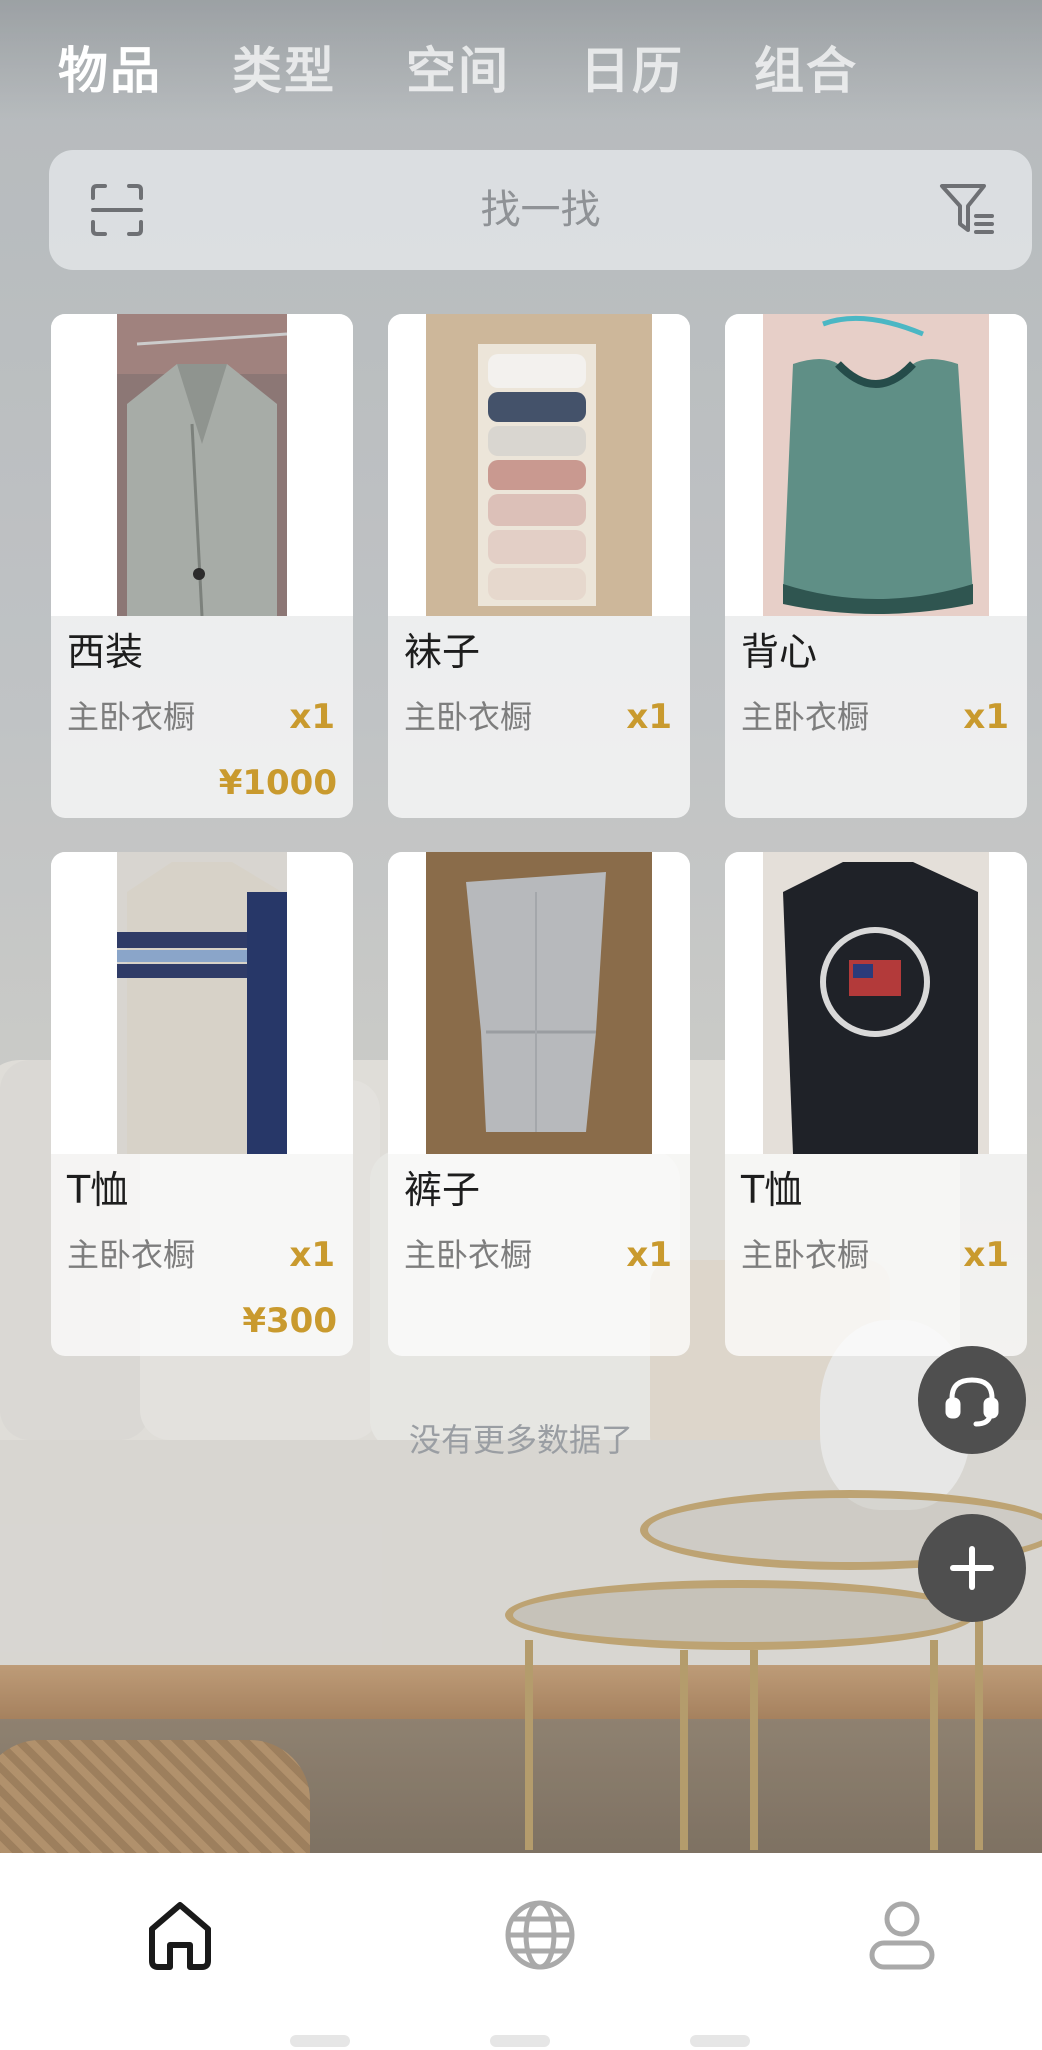  I want to click on system-nav-bar, so click(520, 2041).